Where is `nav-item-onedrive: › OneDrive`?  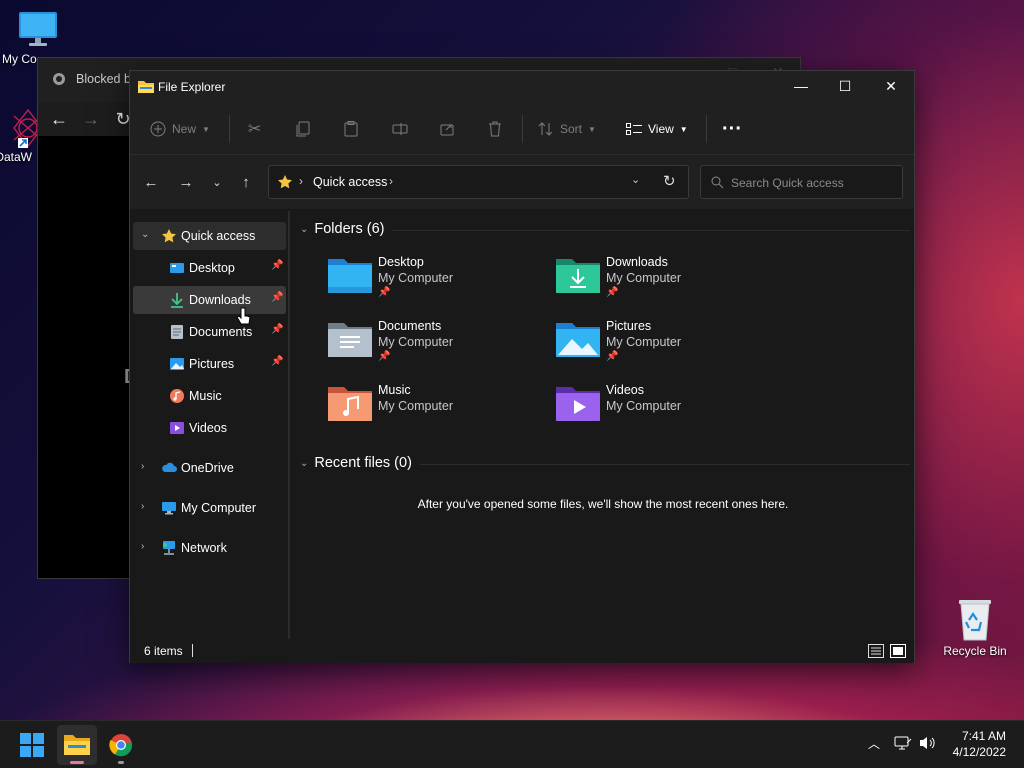 nav-item-onedrive: › OneDrive is located at coordinates (209, 468).